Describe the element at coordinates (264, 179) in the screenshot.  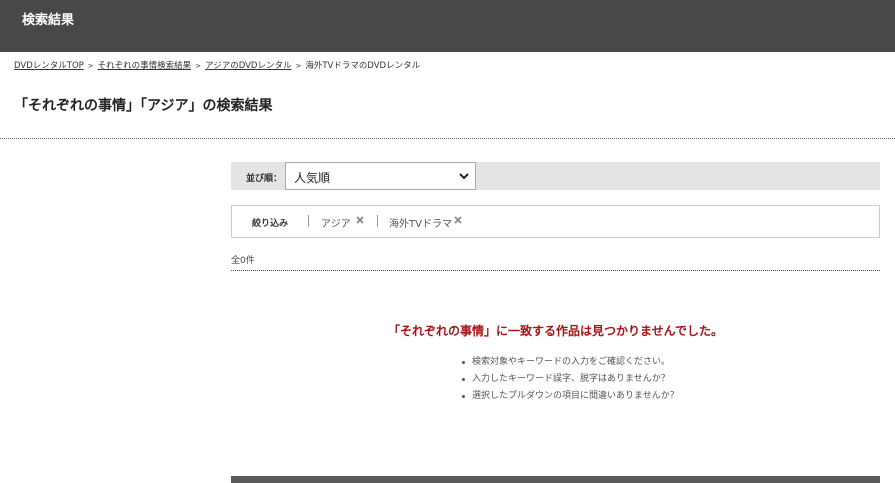
I see `sort-label: 並び順：` at that location.